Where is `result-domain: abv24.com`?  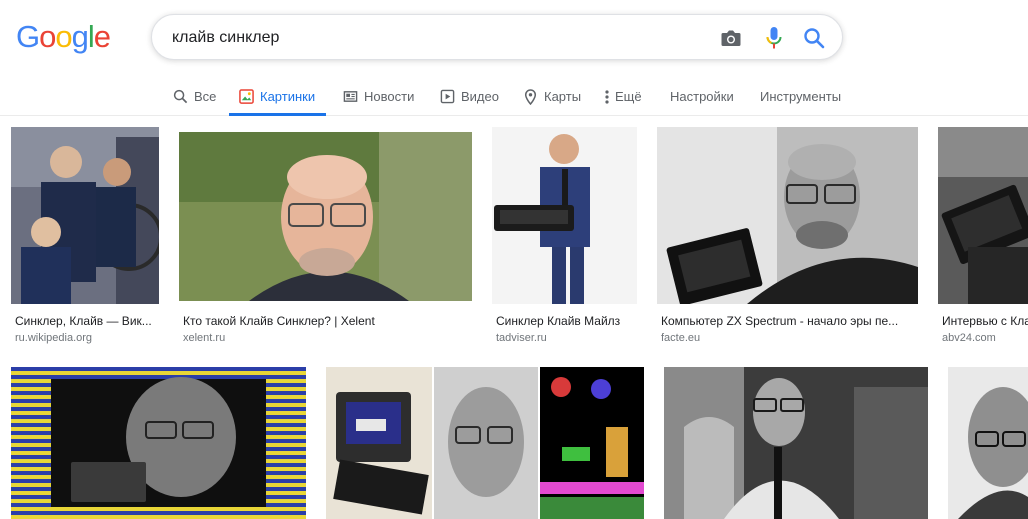 result-domain: abv24.com is located at coordinates (969, 338).